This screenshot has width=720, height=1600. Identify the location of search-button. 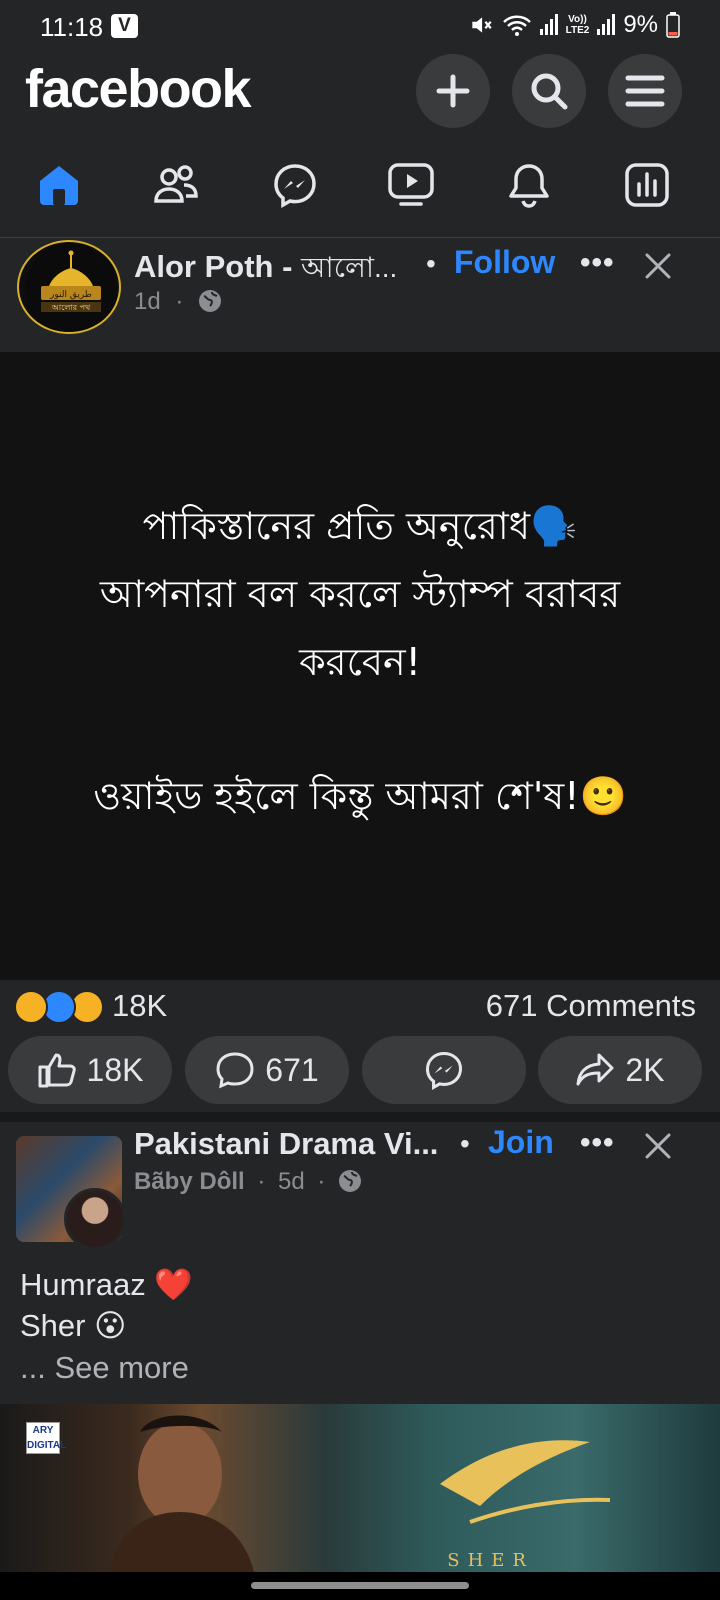
(549, 91).